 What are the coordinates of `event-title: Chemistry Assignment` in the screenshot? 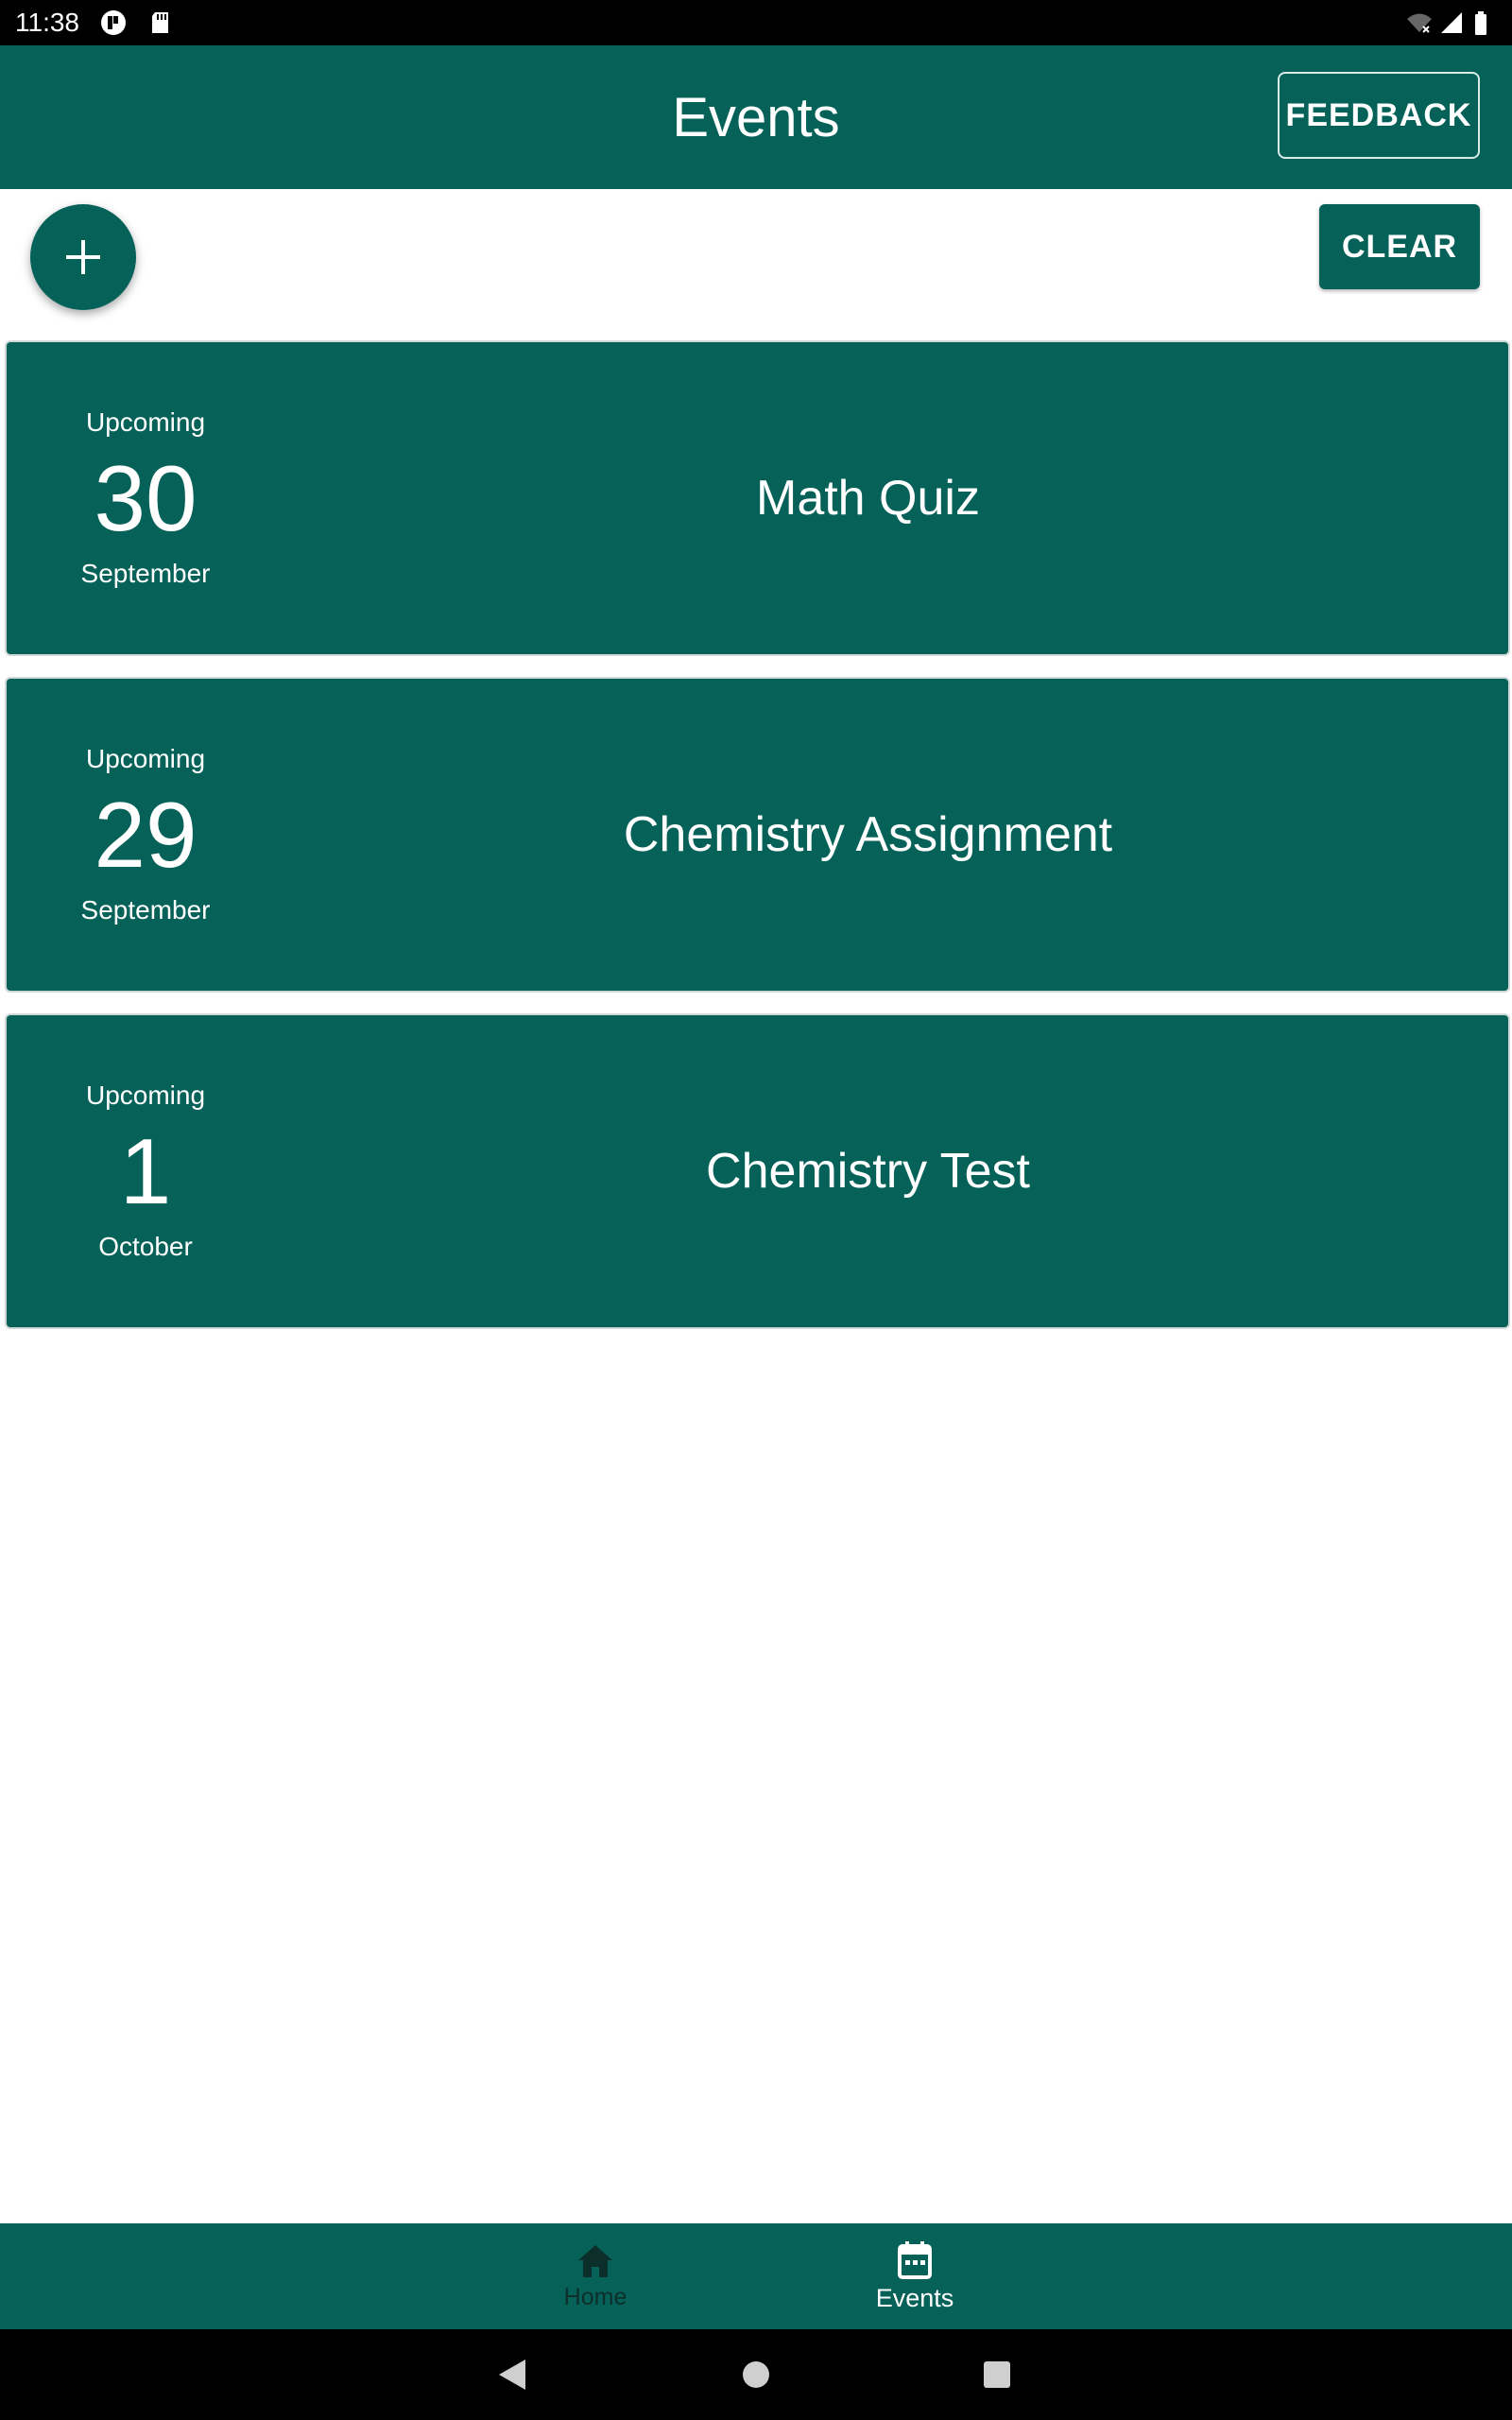 It's located at (868, 834).